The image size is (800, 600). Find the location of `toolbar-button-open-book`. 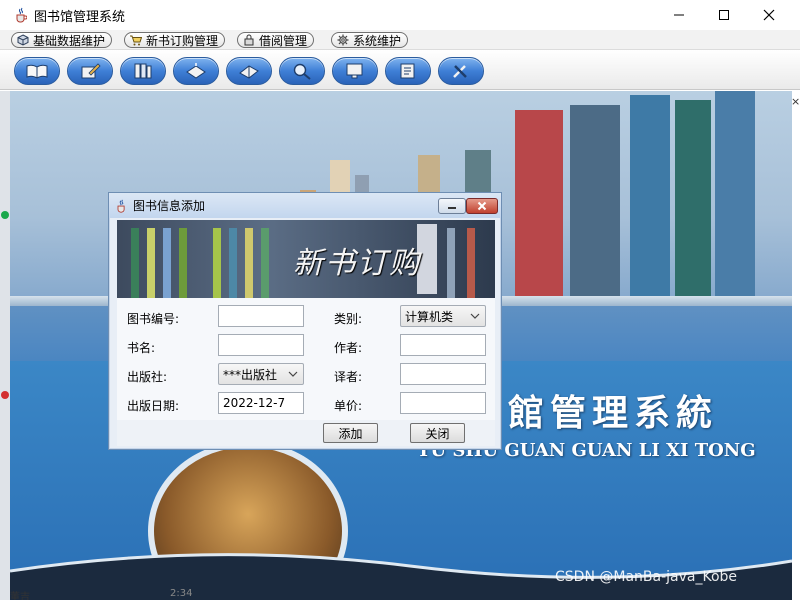

toolbar-button-open-book is located at coordinates (37, 71).